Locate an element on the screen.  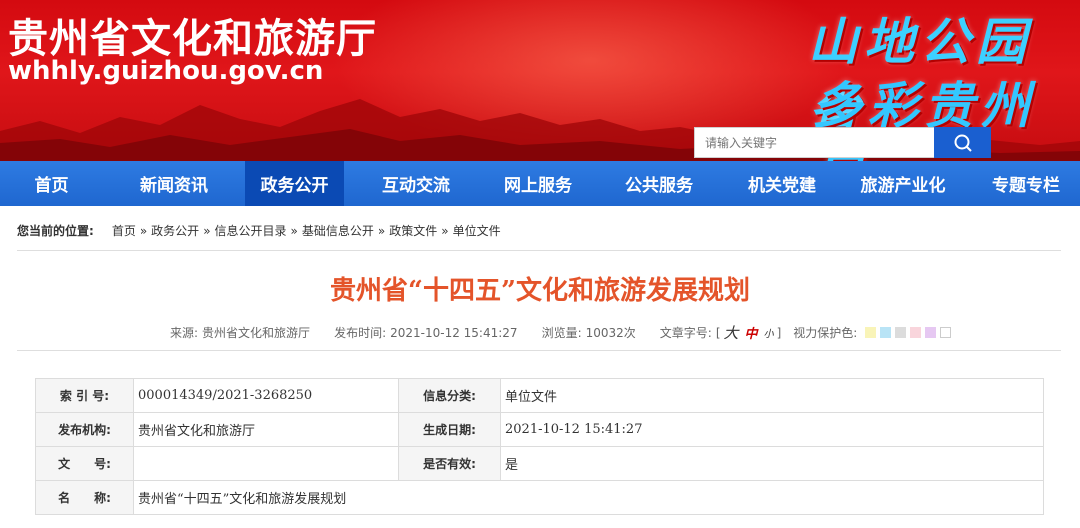
nav-item-public-service: 公共服务 is located at coordinates (659, 183).